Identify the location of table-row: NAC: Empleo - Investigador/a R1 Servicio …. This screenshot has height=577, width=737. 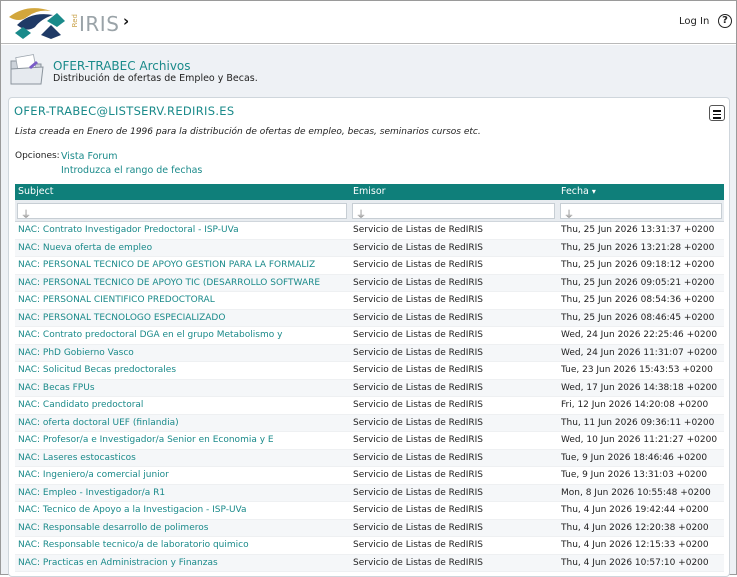
(369, 493).